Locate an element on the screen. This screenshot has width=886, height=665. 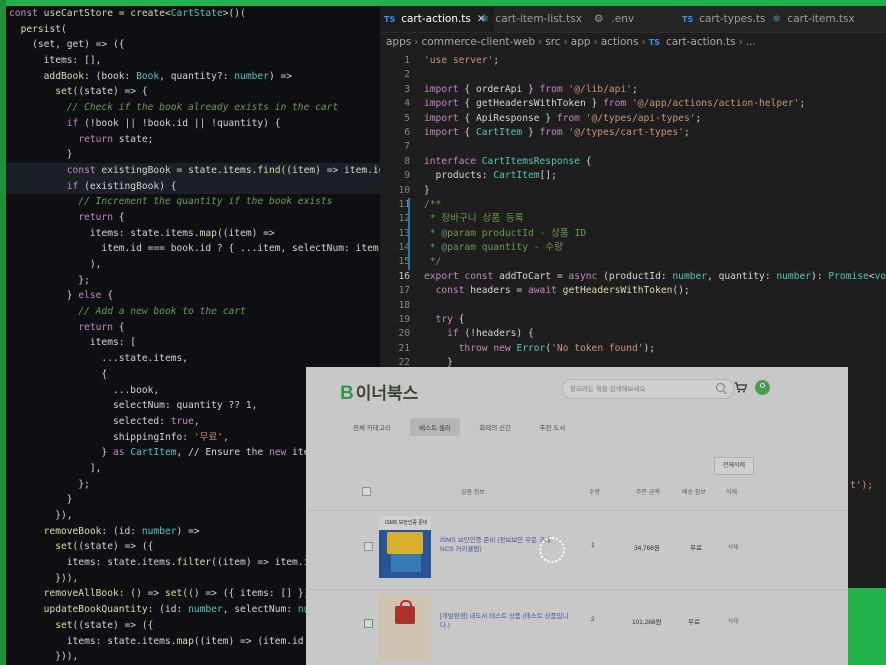
code-line: persist( is located at coordinates (43, 29).